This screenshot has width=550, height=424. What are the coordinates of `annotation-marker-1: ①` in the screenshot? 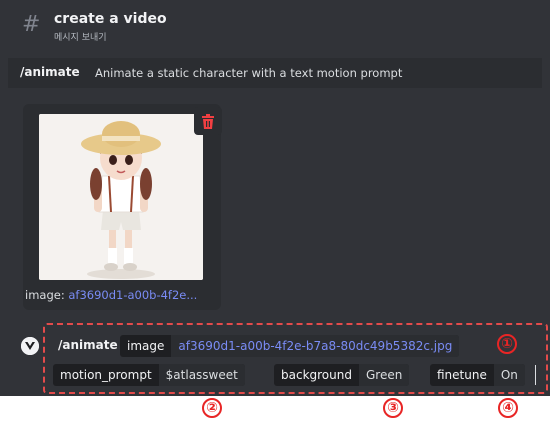 It's located at (507, 344).